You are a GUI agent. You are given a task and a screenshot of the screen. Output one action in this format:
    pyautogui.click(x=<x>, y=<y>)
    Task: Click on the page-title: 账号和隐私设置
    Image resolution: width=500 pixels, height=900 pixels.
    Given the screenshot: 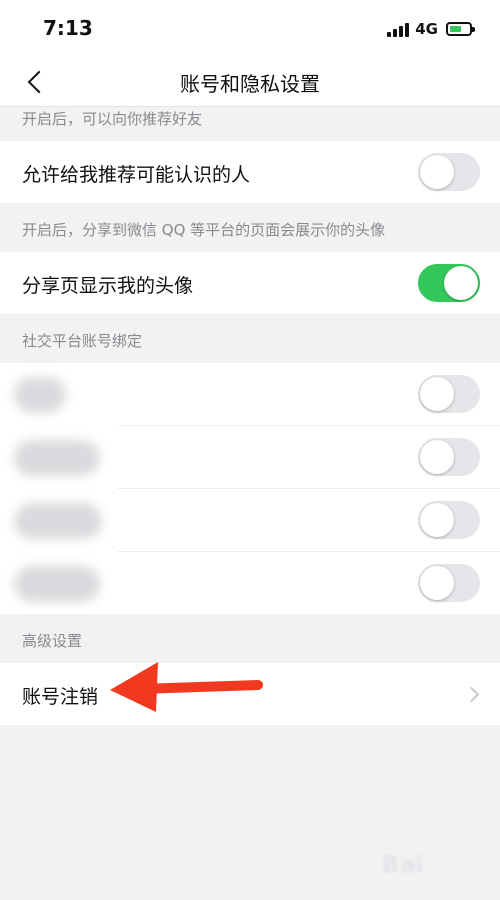 What is the action you would take?
    pyautogui.click(x=250, y=84)
    